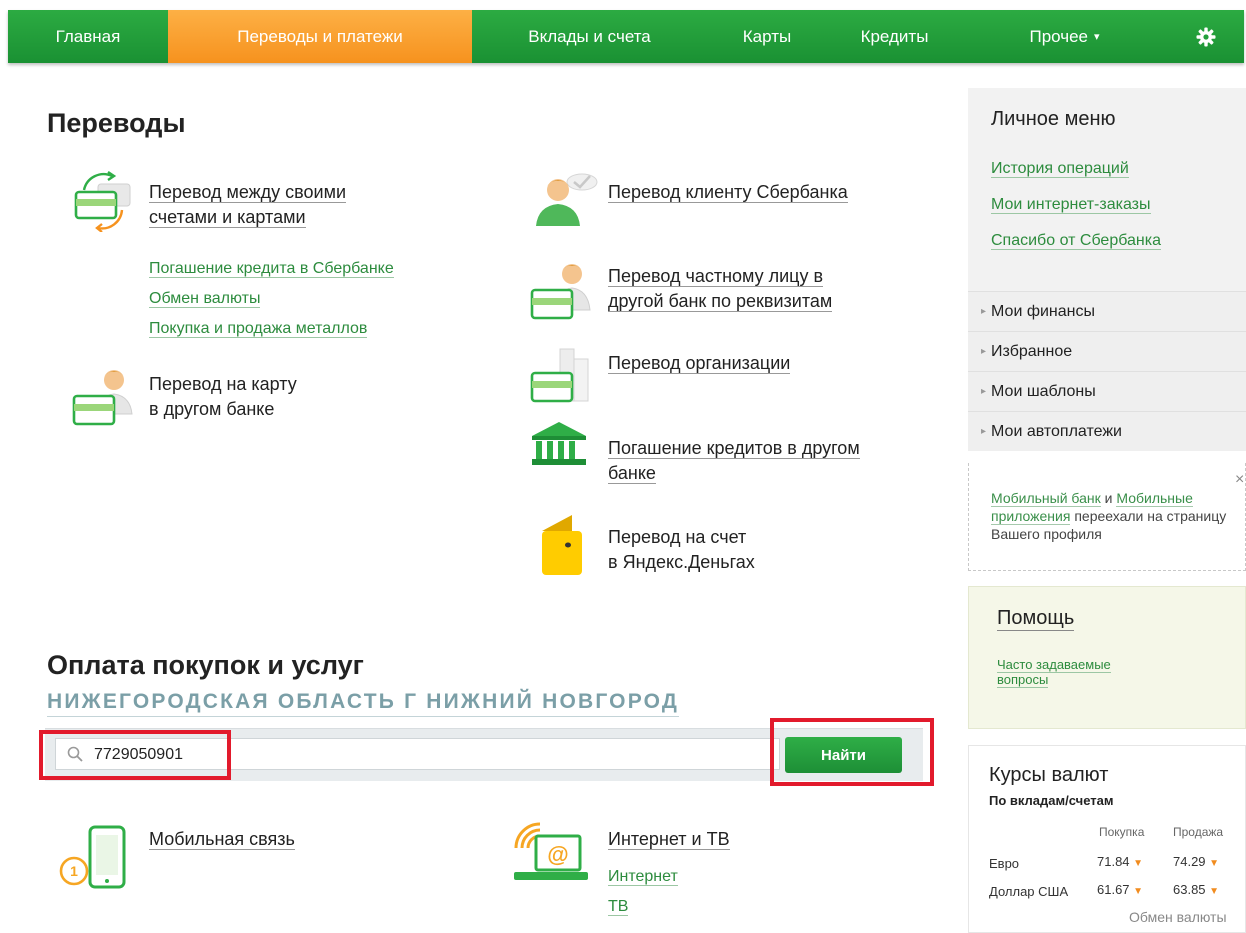  Describe the element at coordinates (669, 839) in the screenshot. I see `internet-tv-link: Интернет и ТВ` at that location.